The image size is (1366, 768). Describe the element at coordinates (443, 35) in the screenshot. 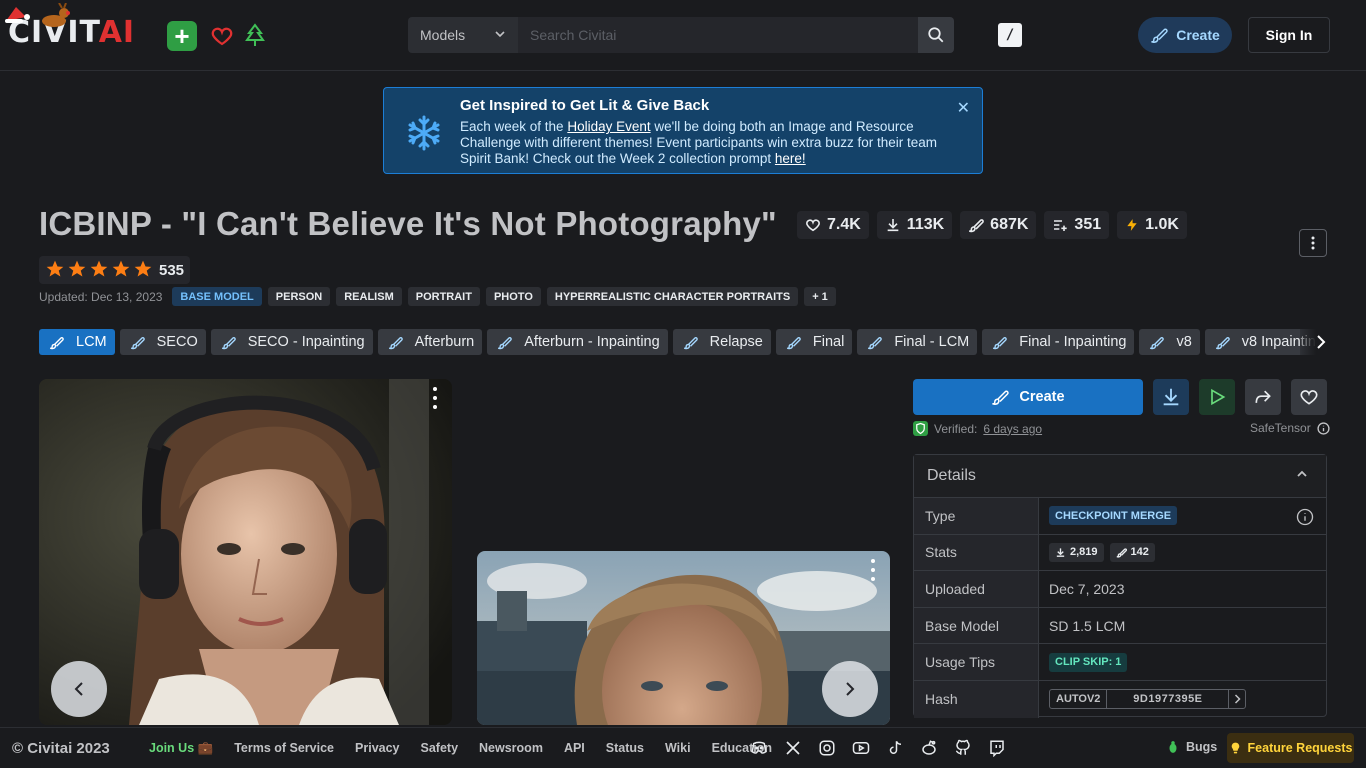

I see `search-category-value: Models` at that location.